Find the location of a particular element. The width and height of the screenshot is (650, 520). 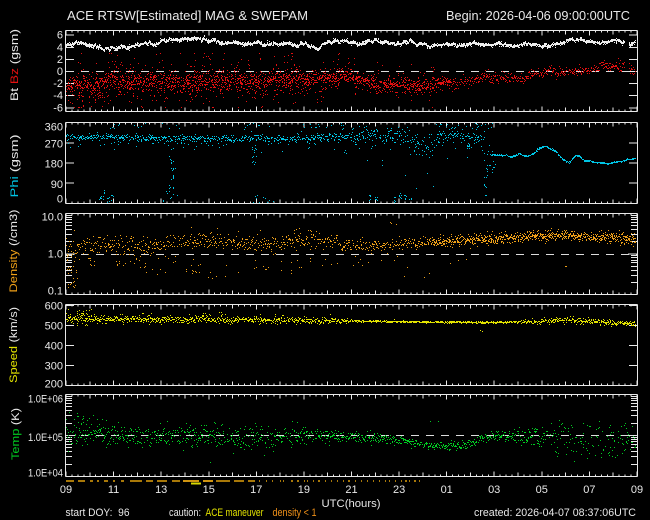

svg-text: Speed (km/s) is located at coordinates (14, 345).